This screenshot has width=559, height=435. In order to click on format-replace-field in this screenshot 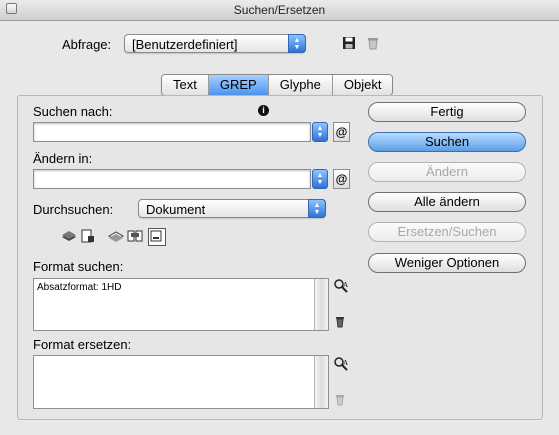, I will do `click(181, 382)`.